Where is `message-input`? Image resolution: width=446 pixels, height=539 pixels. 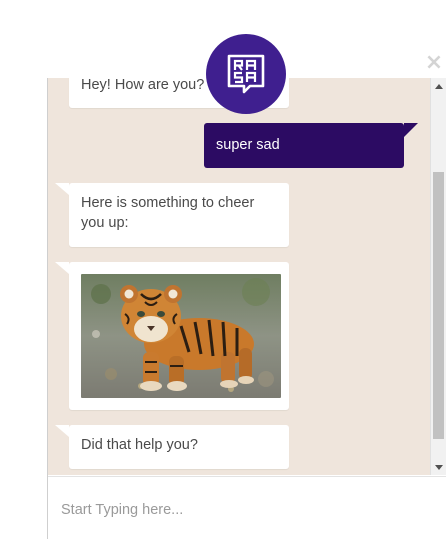
message-input is located at coordinates (241, 510).